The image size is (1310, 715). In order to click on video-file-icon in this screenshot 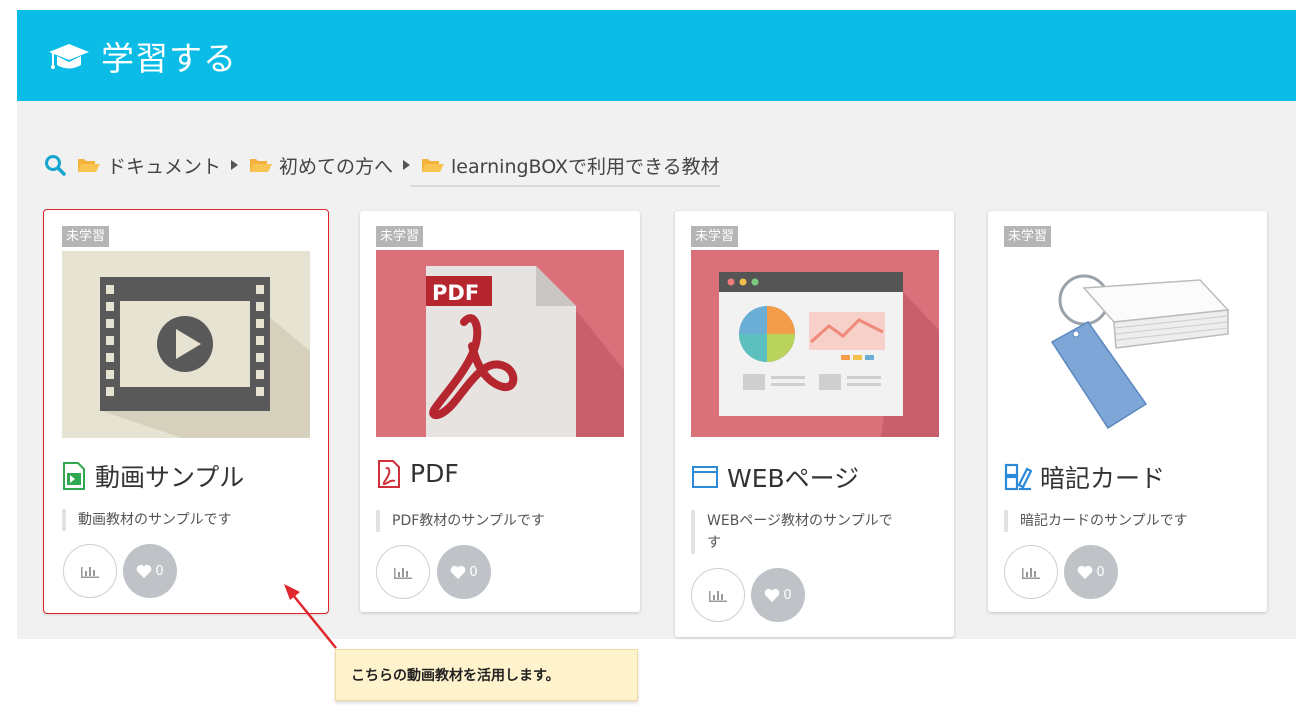, I will do `click(74, 476)`.